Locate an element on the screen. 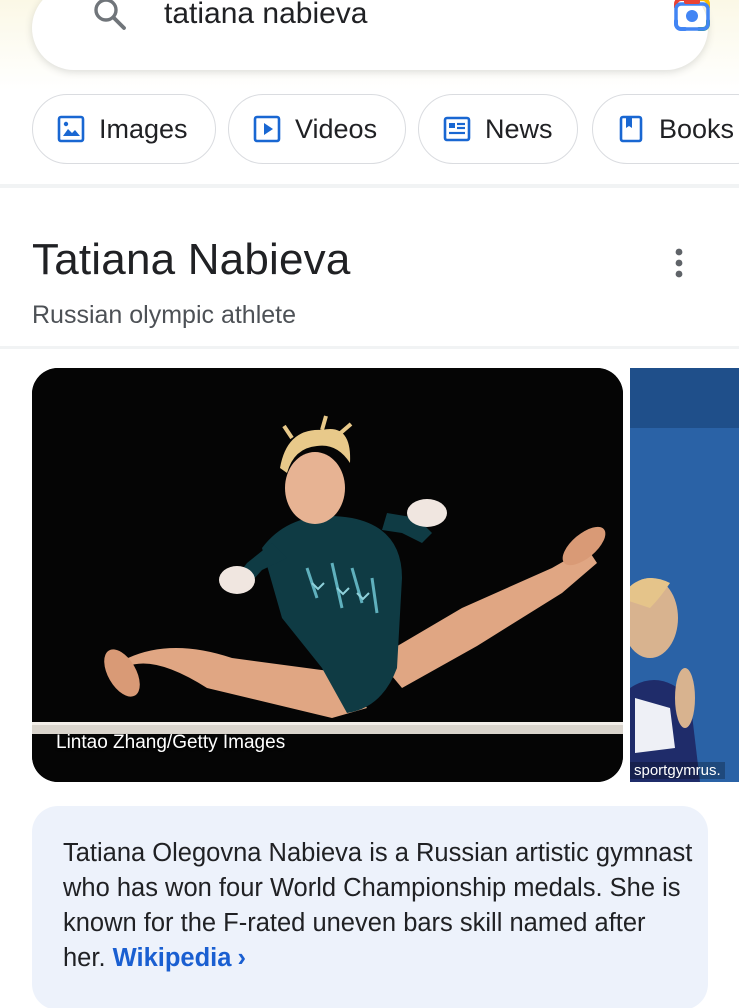 Image resolution: width=739 pixels, height=1008 pixels. gymnast-photo-secondary is located at coordinates (684, 575).